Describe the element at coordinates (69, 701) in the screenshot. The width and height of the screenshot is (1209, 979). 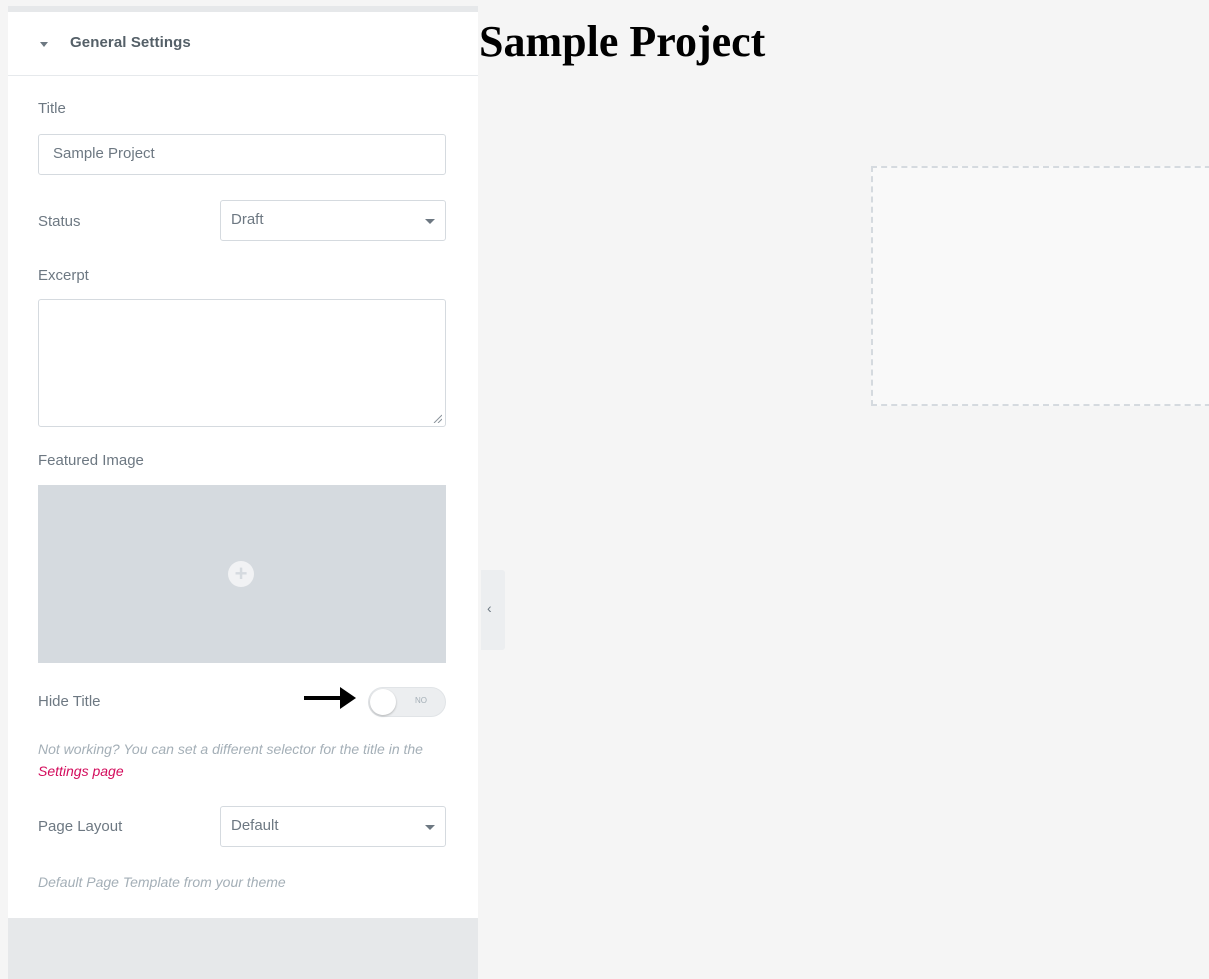
I see `hide-title-label: Hide Title` at that location.